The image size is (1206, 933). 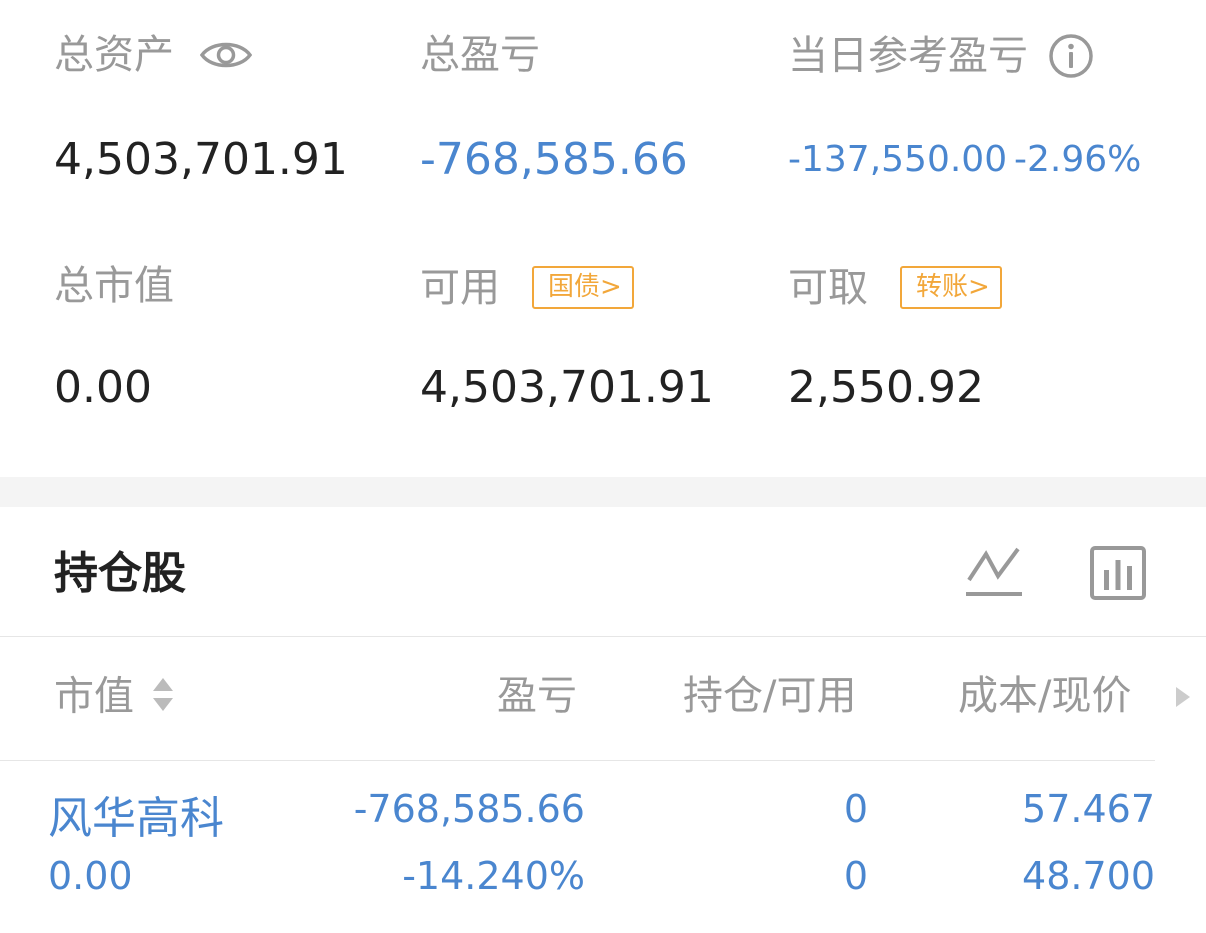 What do you see at coordinates (1088, 809) in the screenshot?
I see `stock-cost: 57.467` at bounding box center [1088, 809].